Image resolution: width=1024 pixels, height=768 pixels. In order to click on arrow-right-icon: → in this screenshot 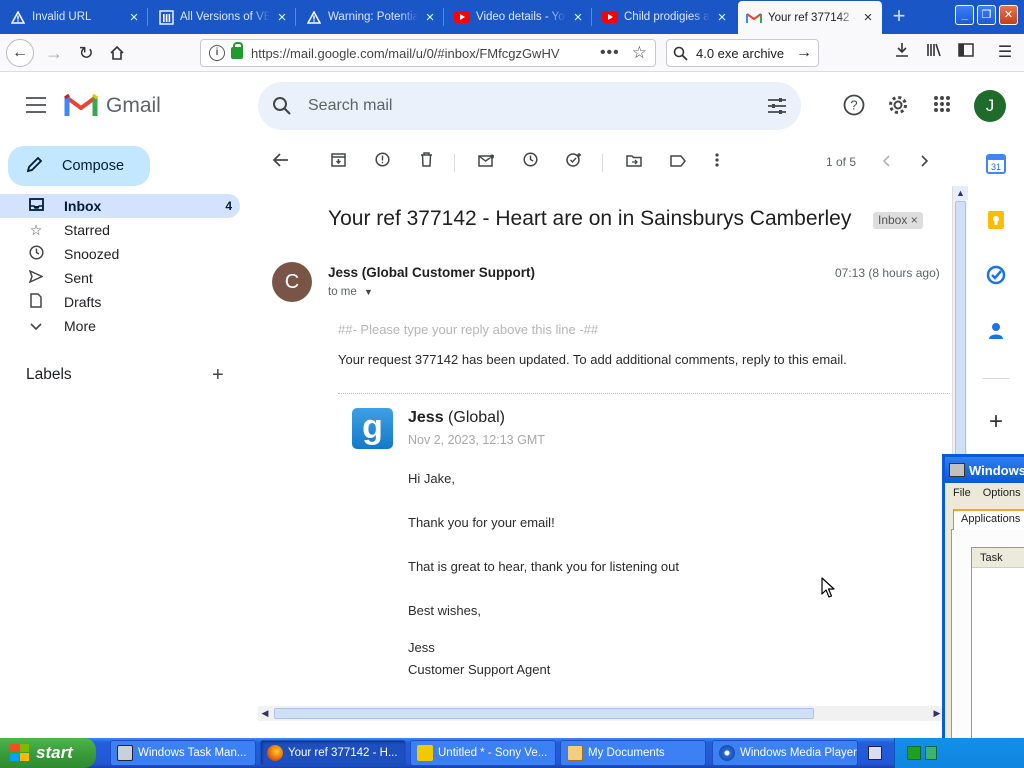, I will do `click(54, 52)`.